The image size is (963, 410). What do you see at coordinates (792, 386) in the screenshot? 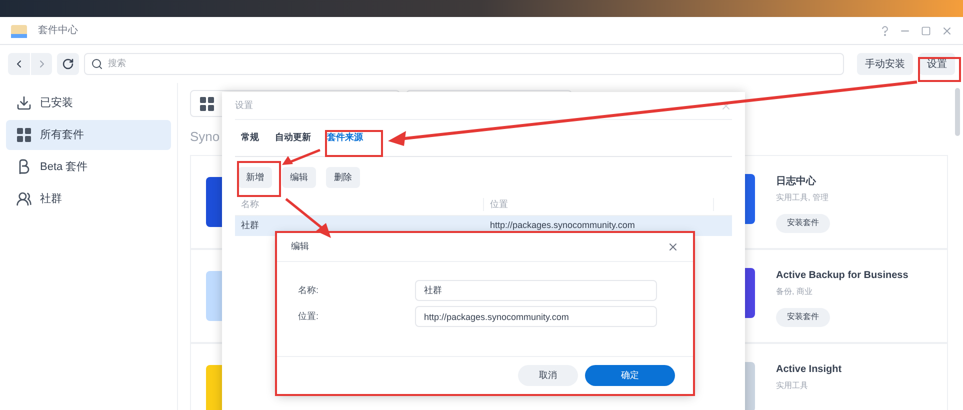
I see `package-category: 实用工具` at bounding box center [792, 386].